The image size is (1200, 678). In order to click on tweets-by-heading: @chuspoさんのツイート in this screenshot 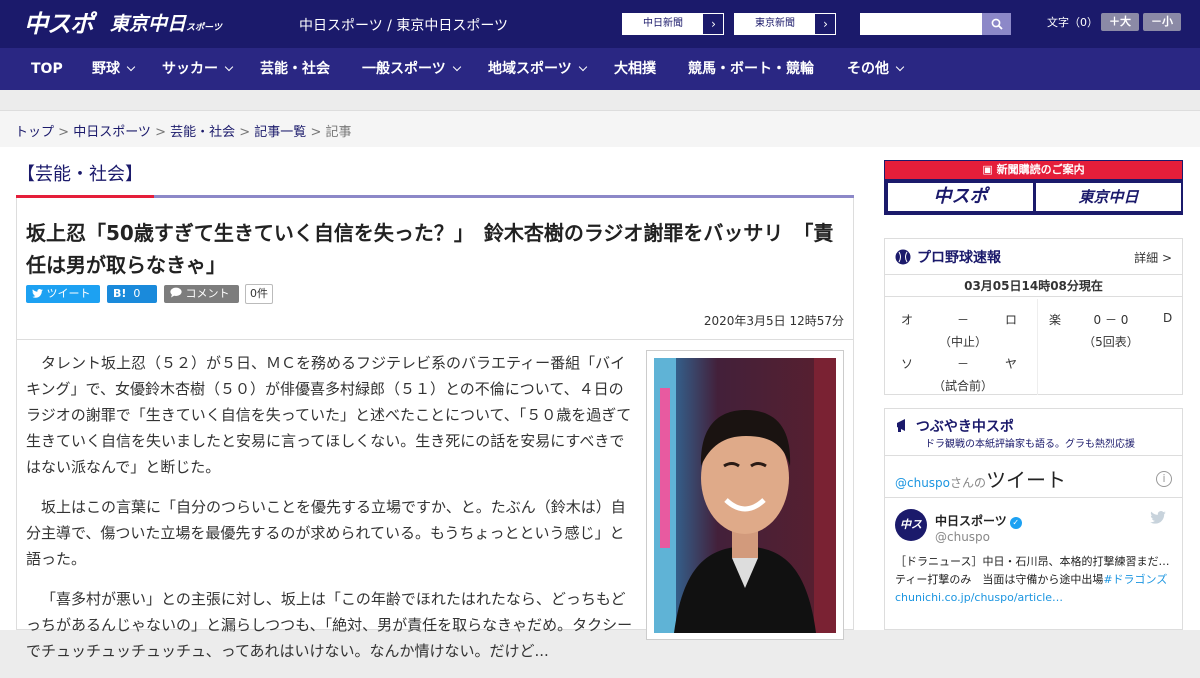, I will do `click(980, 478)`.